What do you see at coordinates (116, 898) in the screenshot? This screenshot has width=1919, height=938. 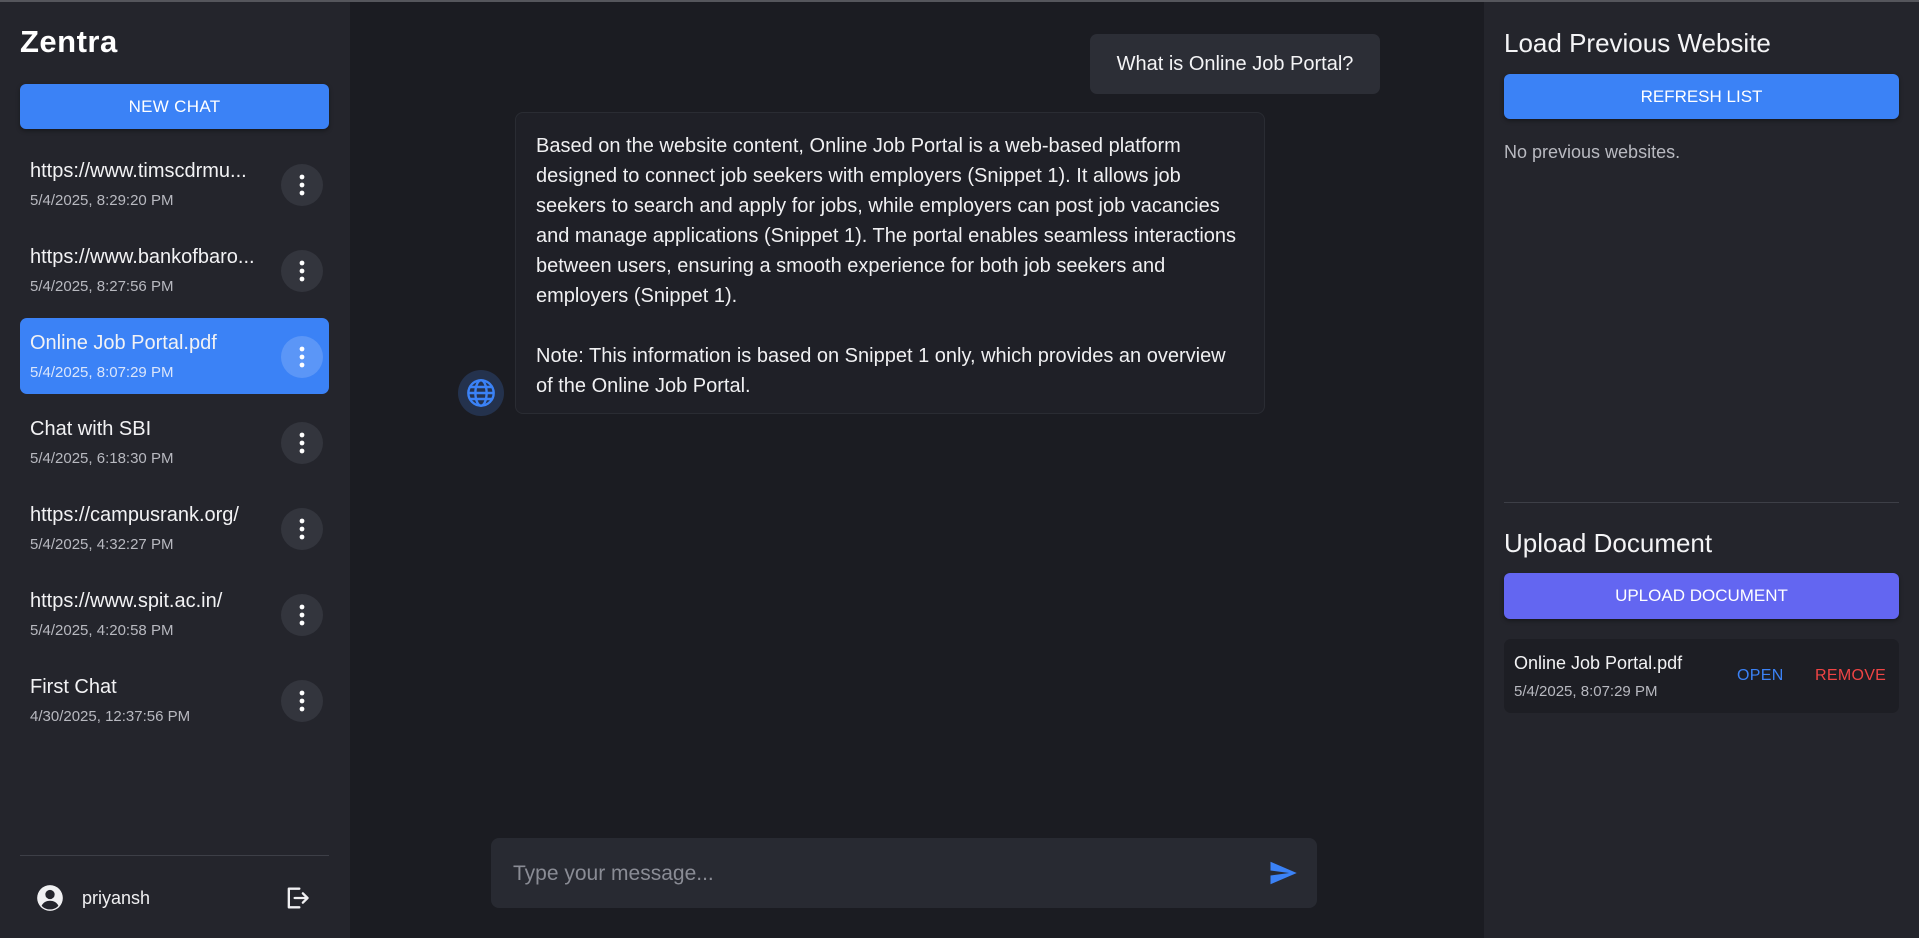 I see `user-name: priyansh` at bounding box center [116, 898].